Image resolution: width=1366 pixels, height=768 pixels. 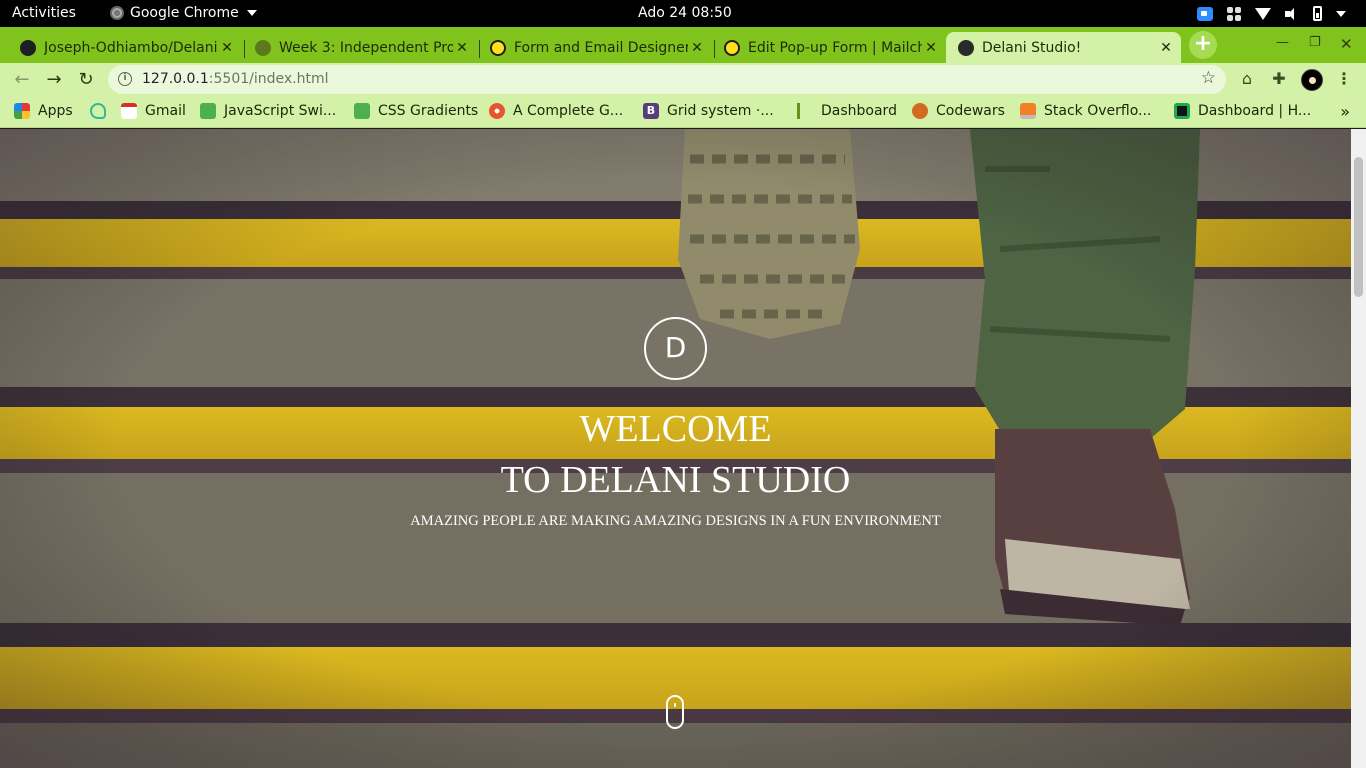 I want to click on system-tray, so click(x=1281, y=13).